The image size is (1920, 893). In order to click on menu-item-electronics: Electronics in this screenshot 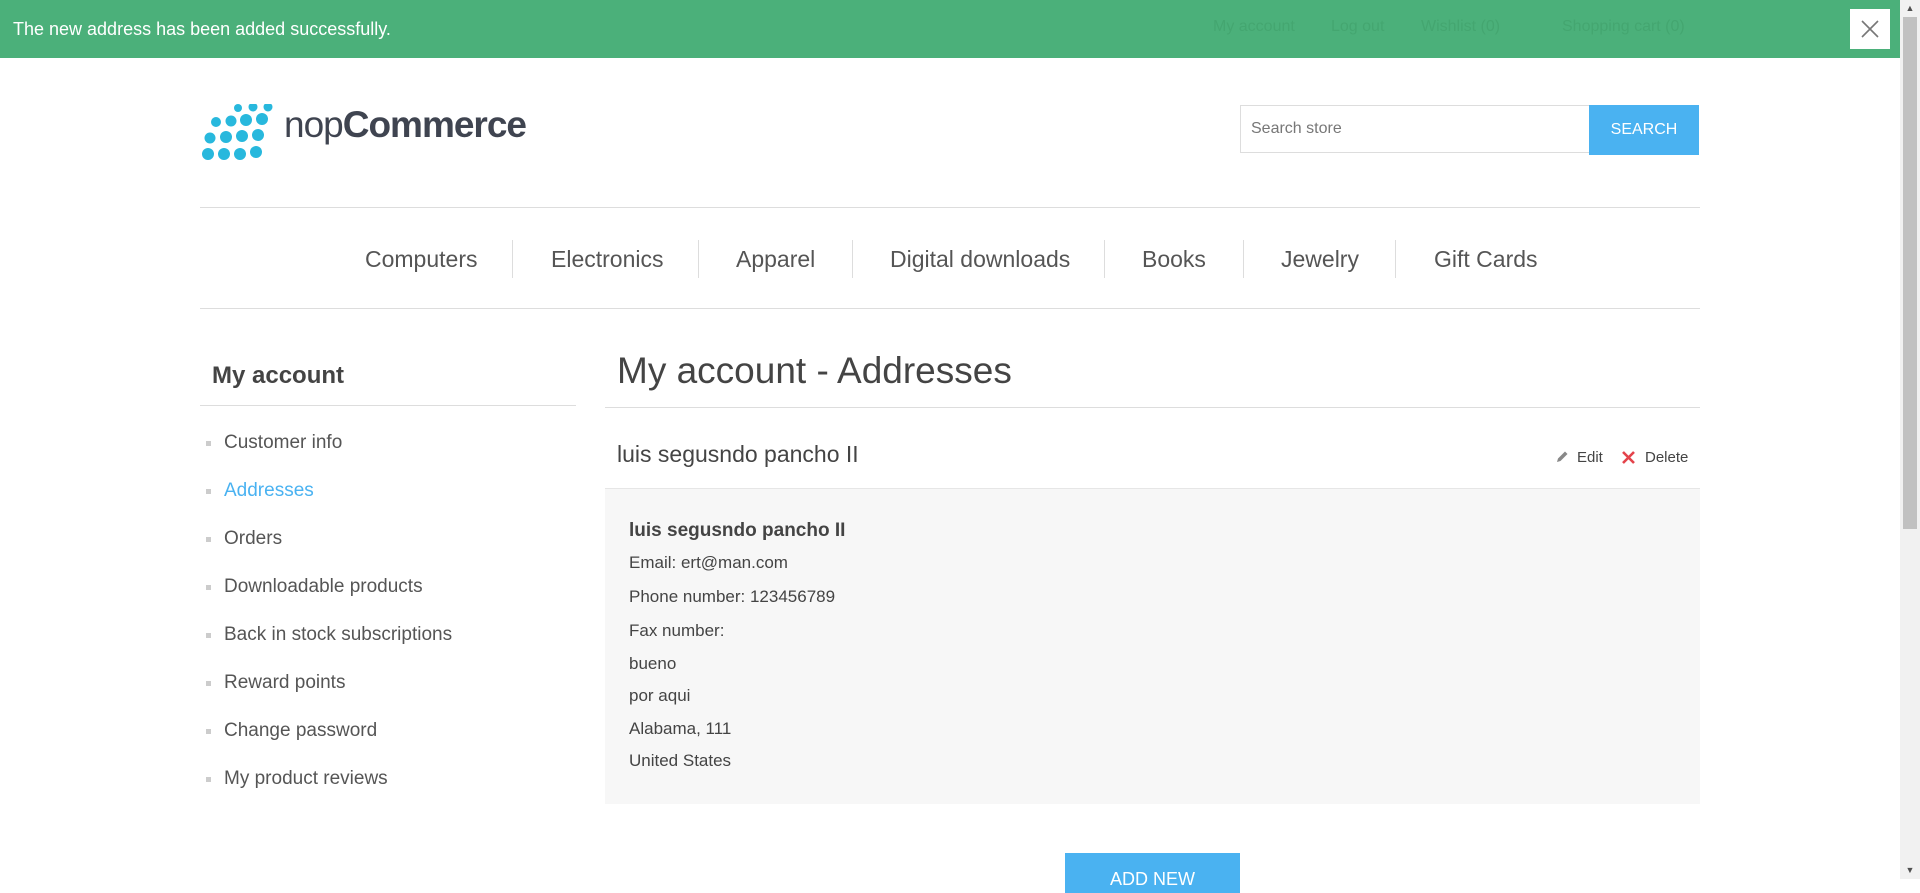, I will do `click(607, 259)`.